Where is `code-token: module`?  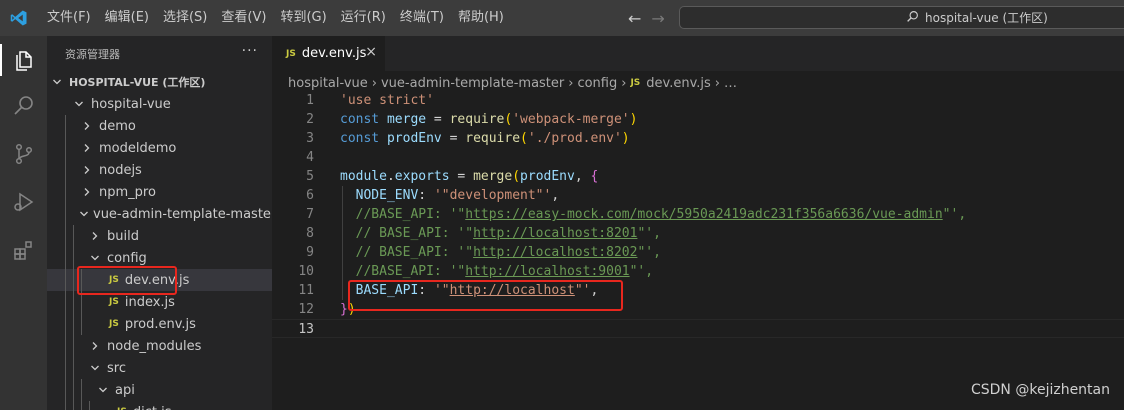
code-token: module is located at coordinates (363, 176).